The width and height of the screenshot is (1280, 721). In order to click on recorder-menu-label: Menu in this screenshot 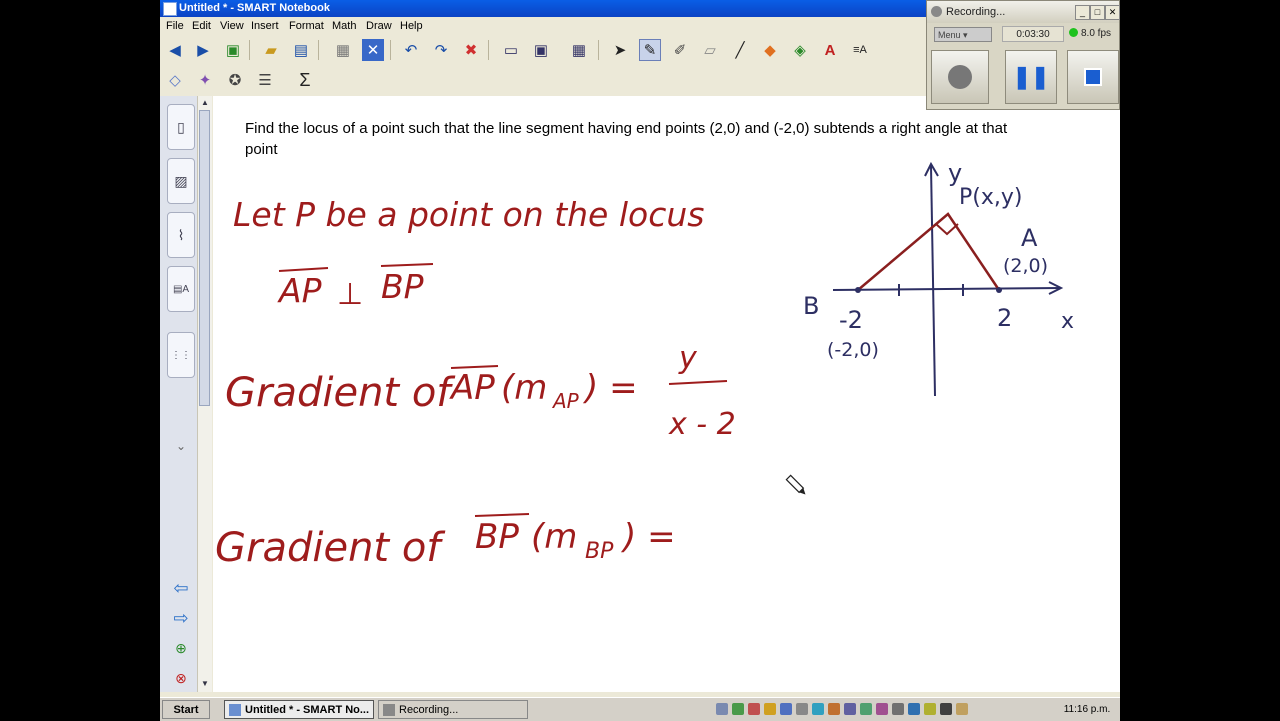, I will do `click(949, 35)`.